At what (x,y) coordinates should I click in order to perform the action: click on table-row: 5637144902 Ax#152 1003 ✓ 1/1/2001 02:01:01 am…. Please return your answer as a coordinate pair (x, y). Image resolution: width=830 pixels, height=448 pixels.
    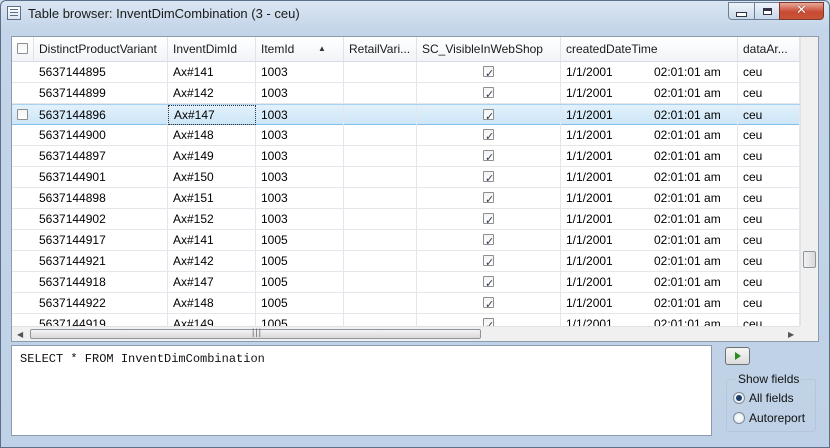
    Looking at the image, I should click on (406, 219).